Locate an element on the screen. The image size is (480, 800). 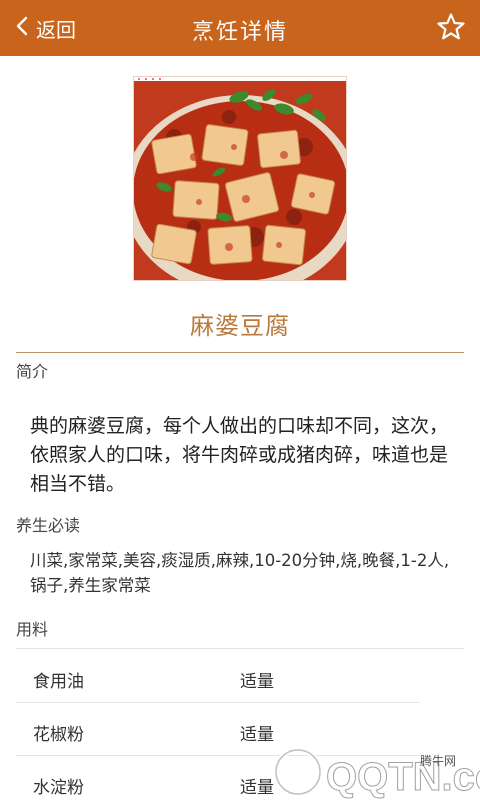
star-icon is located at coordinates (451, 29).